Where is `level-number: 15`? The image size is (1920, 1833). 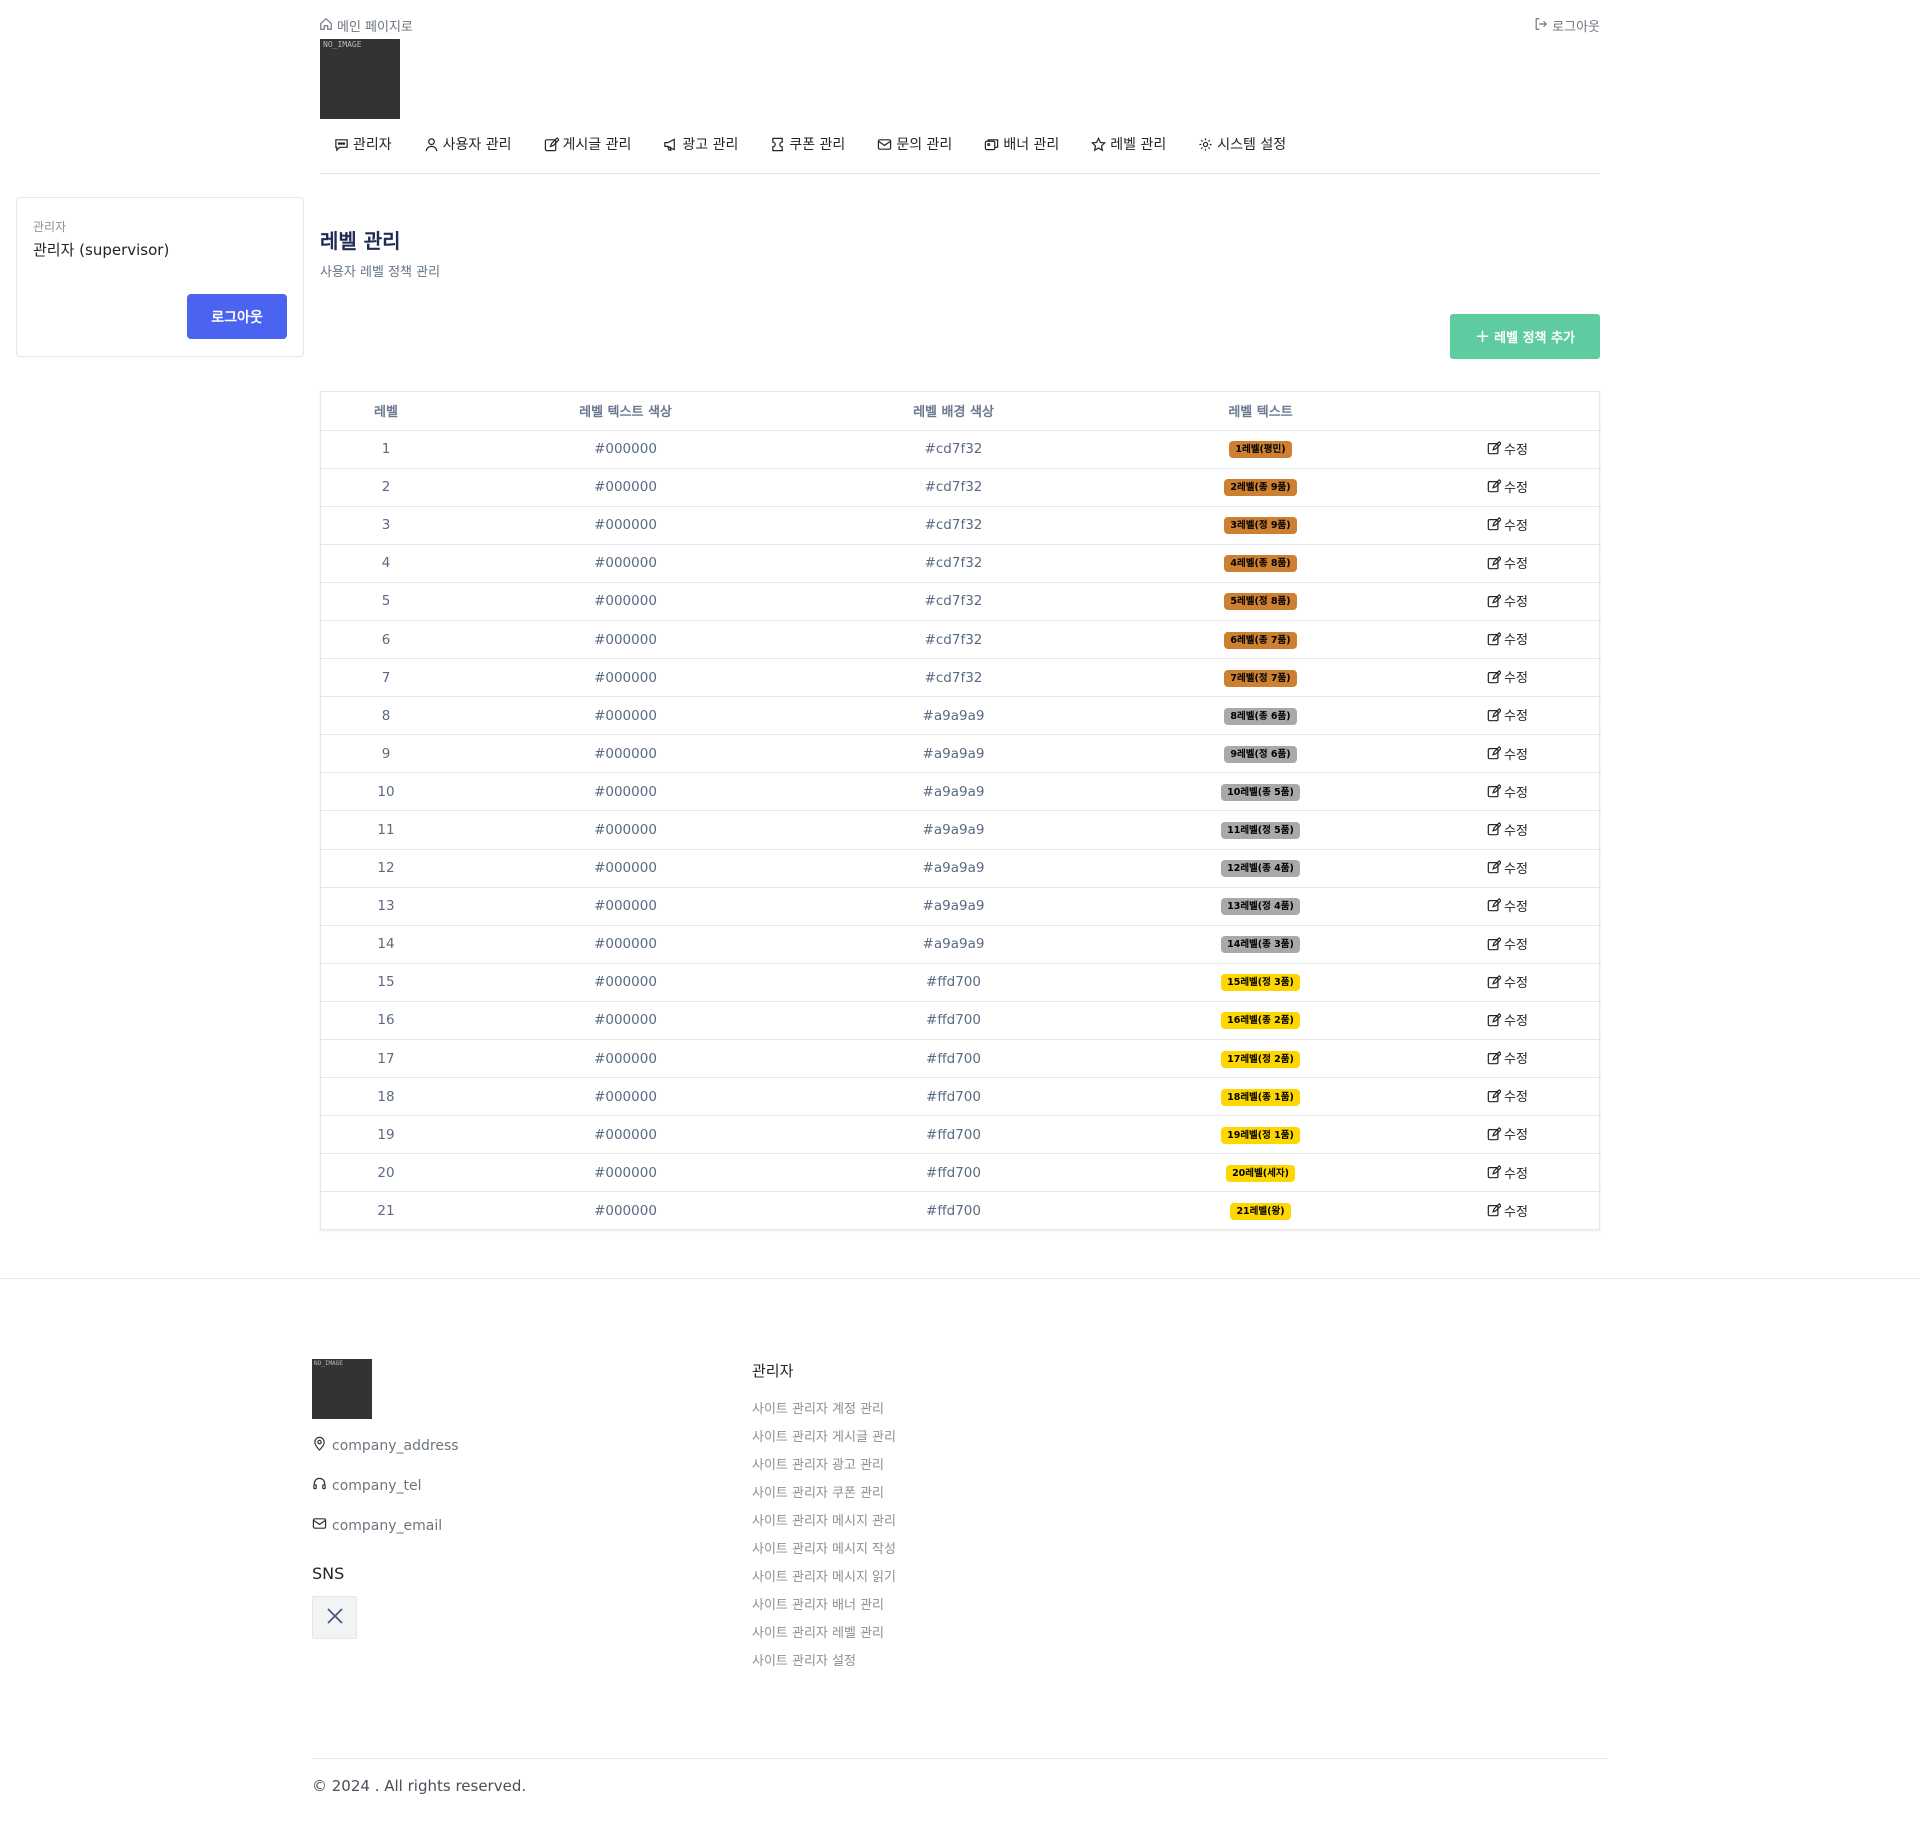 level-number: 15 is located at coordinates (386, 982).